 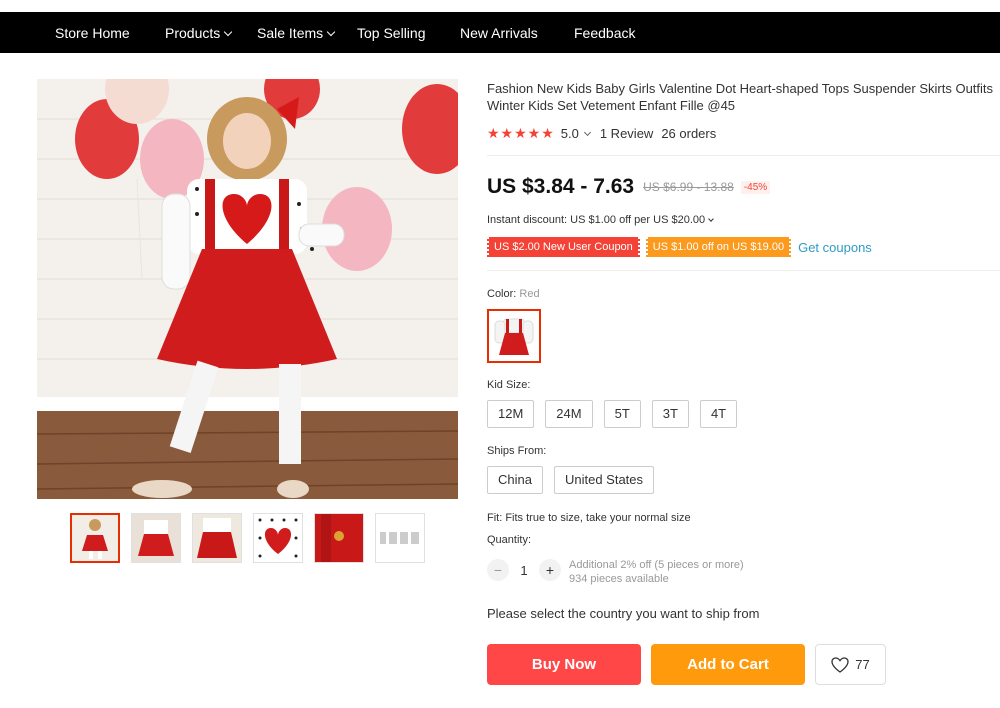 I want to click on rating-row: ★★★★★ 5.0 1 Review 26 orders, so click(x=601, y=133).